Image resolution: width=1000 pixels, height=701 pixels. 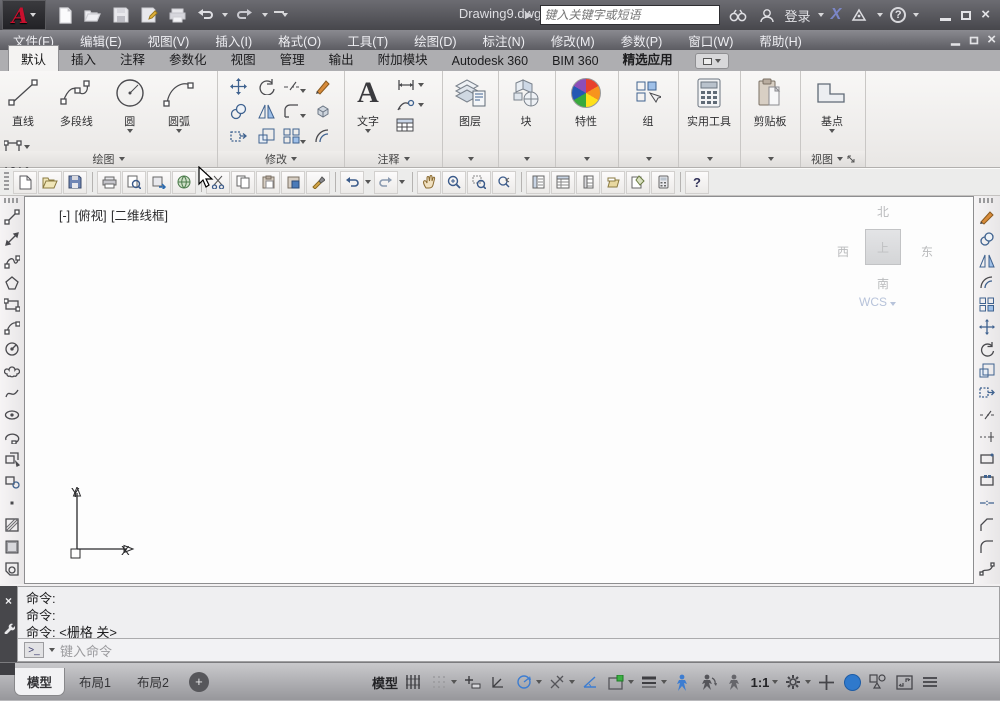 What do you see at coordinates (859, 15) in the screenshot?
I see `communication-center-icon` at bounding box center [859, 15].